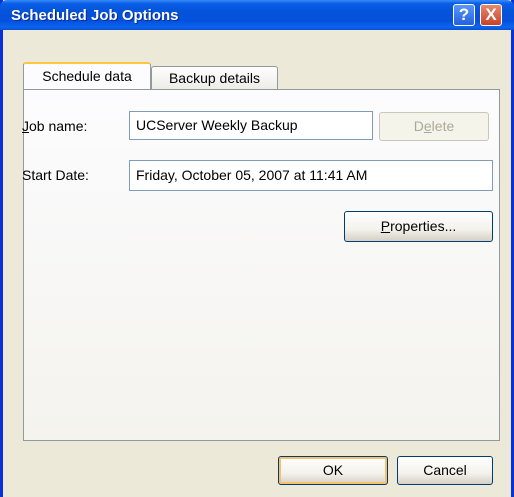  I want to click on start-date-input: Friday, October 05, 2007 at 11:41 AM, so click(311, 175).